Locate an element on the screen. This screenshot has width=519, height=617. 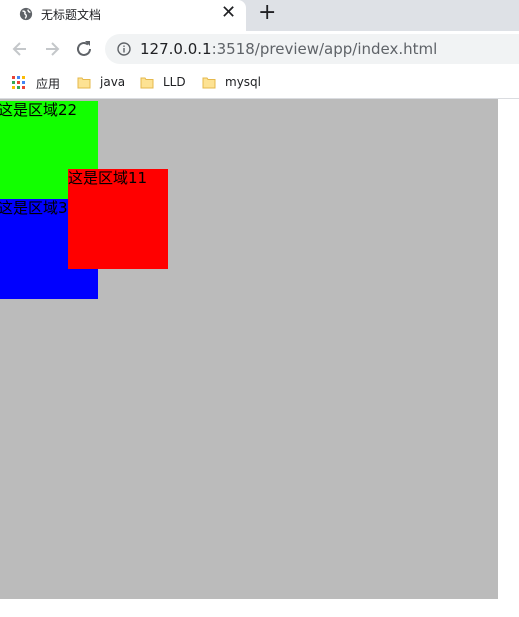
tab-title: 无标题文档 is located at coordinates (71, 15).